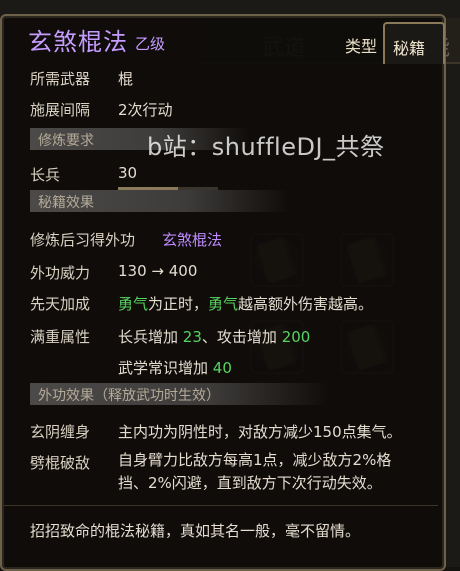 The width and height of the screenshot is (460, 571). What do you see at coordinates (254, 472) in the screenshot?
I see `effect2-text: 自身臂力比敌方每高1点，减少敌方2%格 挡、2%闪避，直到敌方下次行动失效。` at bounding box center [254, 472].